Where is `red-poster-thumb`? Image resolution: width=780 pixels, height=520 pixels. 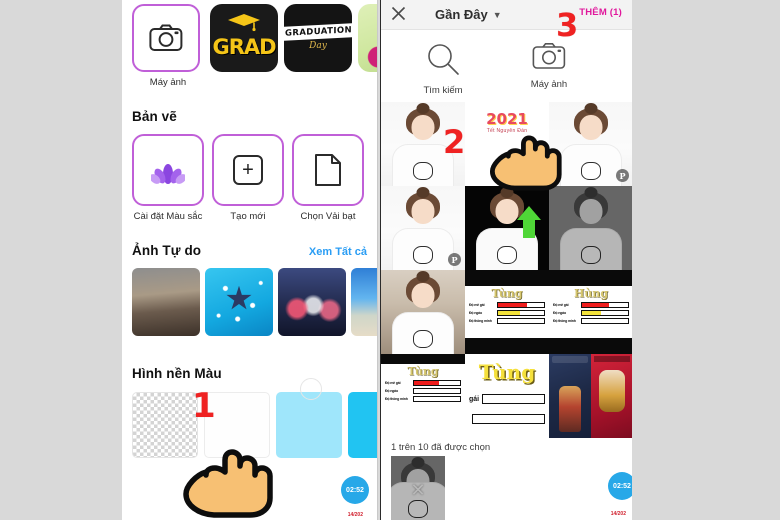
red-poster-thumb is located at coordinates (611, 396).